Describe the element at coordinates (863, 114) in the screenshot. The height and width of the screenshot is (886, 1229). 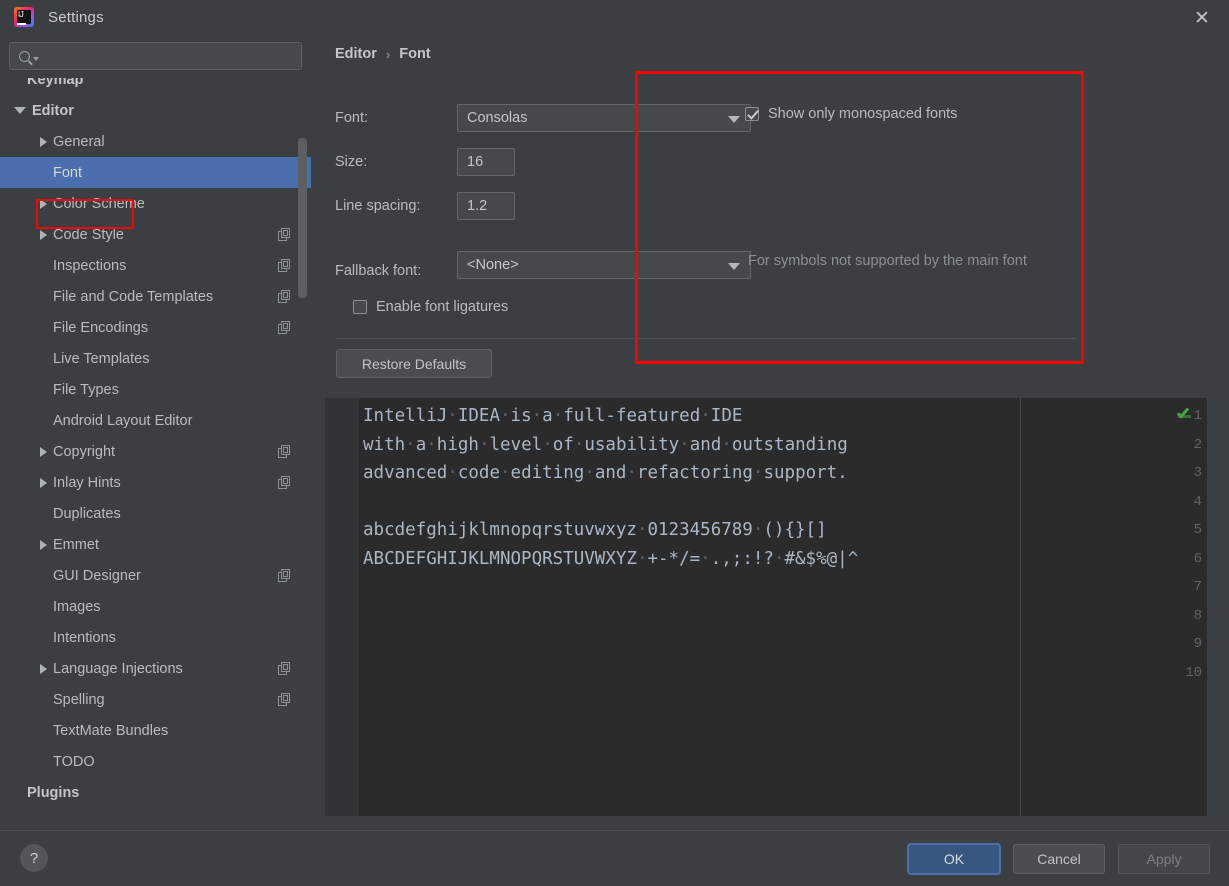
I see `show-only-monospaced-label: Show only monospaced fonts` at that location.